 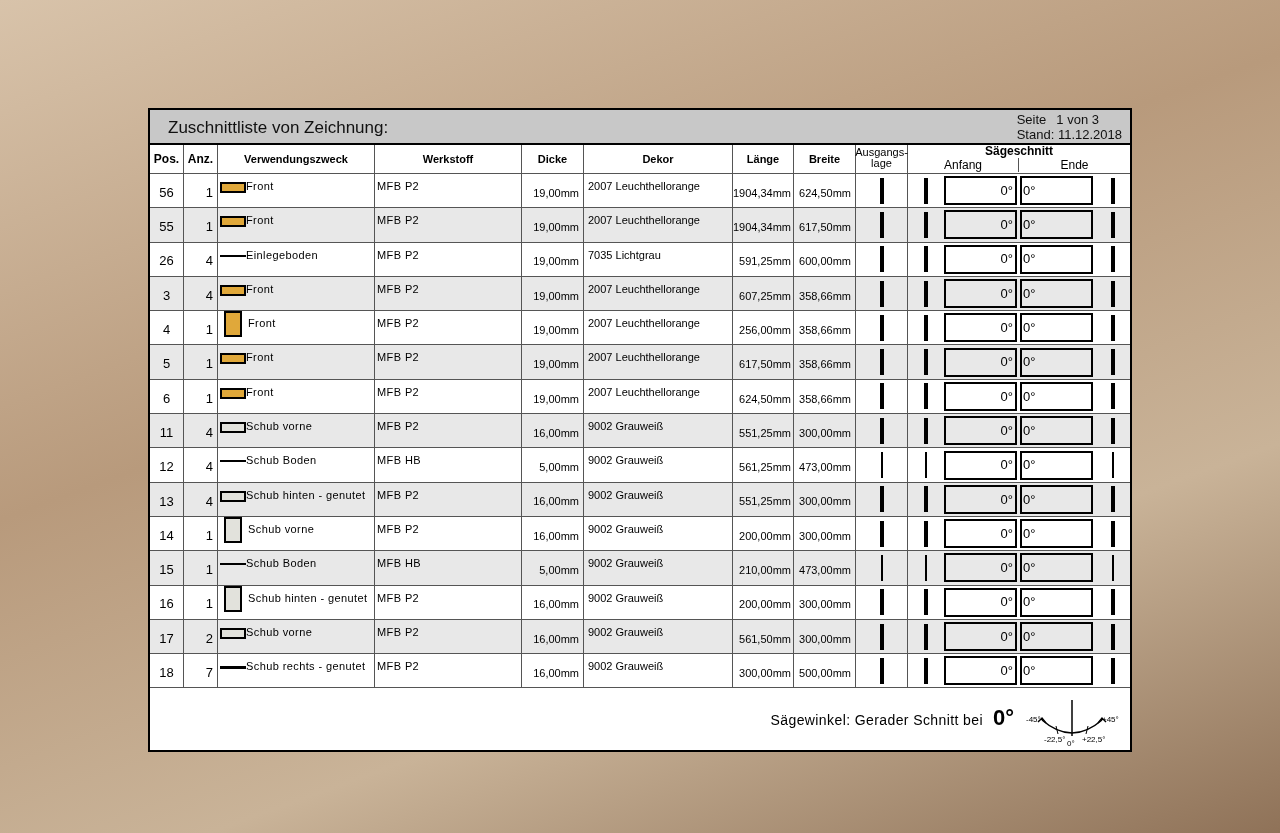 I want to click on sheet-title: Zuschnittliste von Zeichnung:, so click(x=278, y=127).